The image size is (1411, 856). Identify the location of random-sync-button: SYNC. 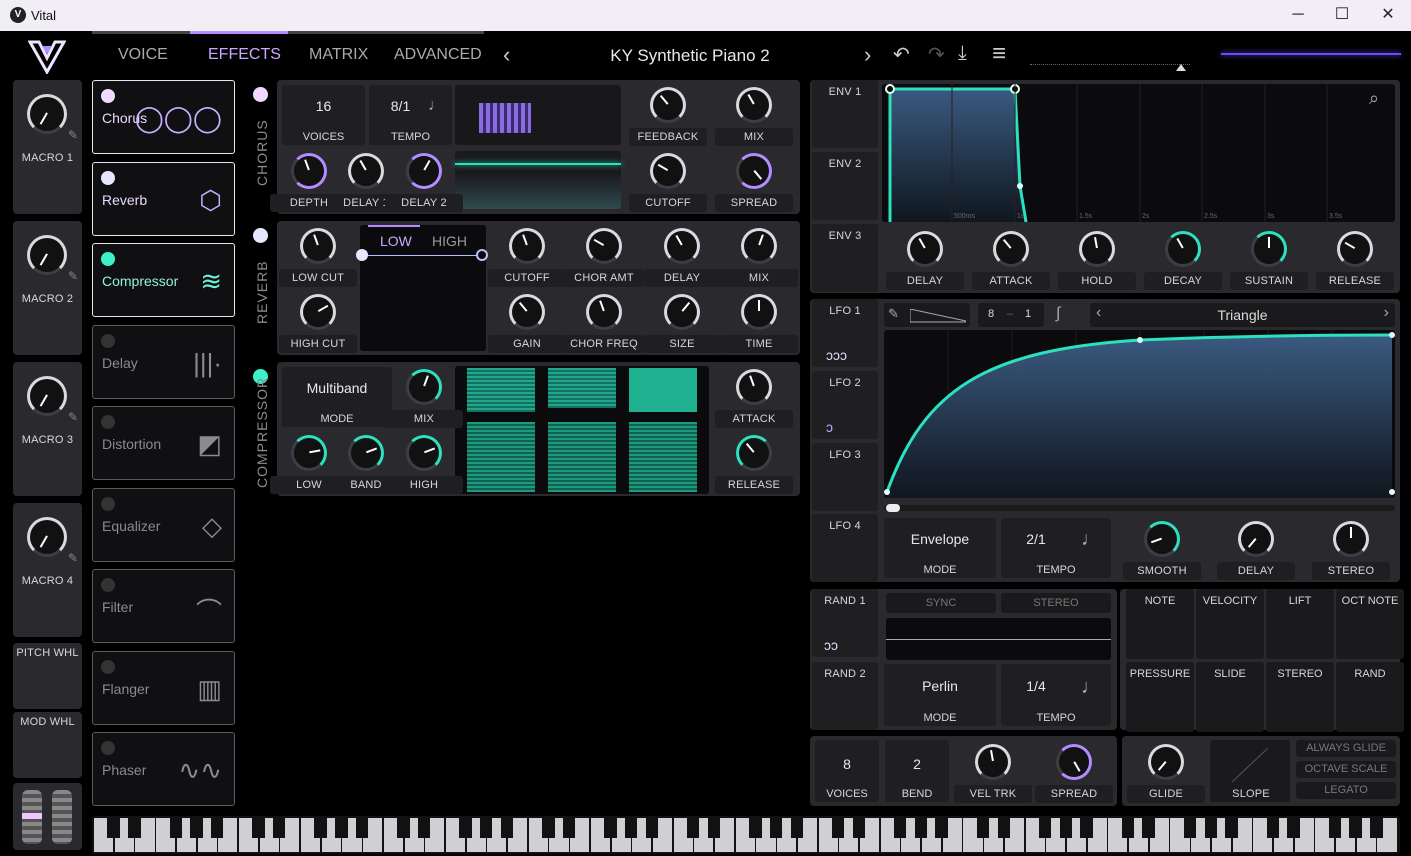
(941, 603).